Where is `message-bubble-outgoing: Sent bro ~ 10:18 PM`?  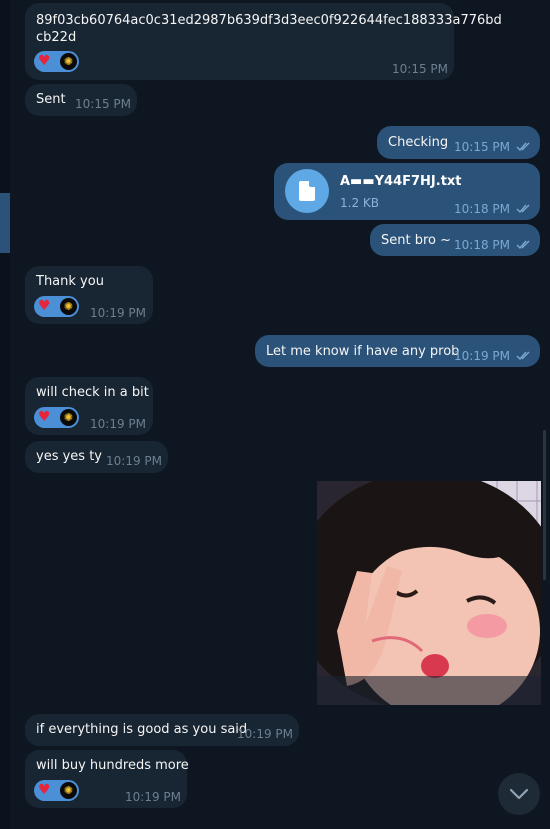
message-bubble-outgoing: Sent bro ~ 10:18 PM is located at coordinates (455, 240).